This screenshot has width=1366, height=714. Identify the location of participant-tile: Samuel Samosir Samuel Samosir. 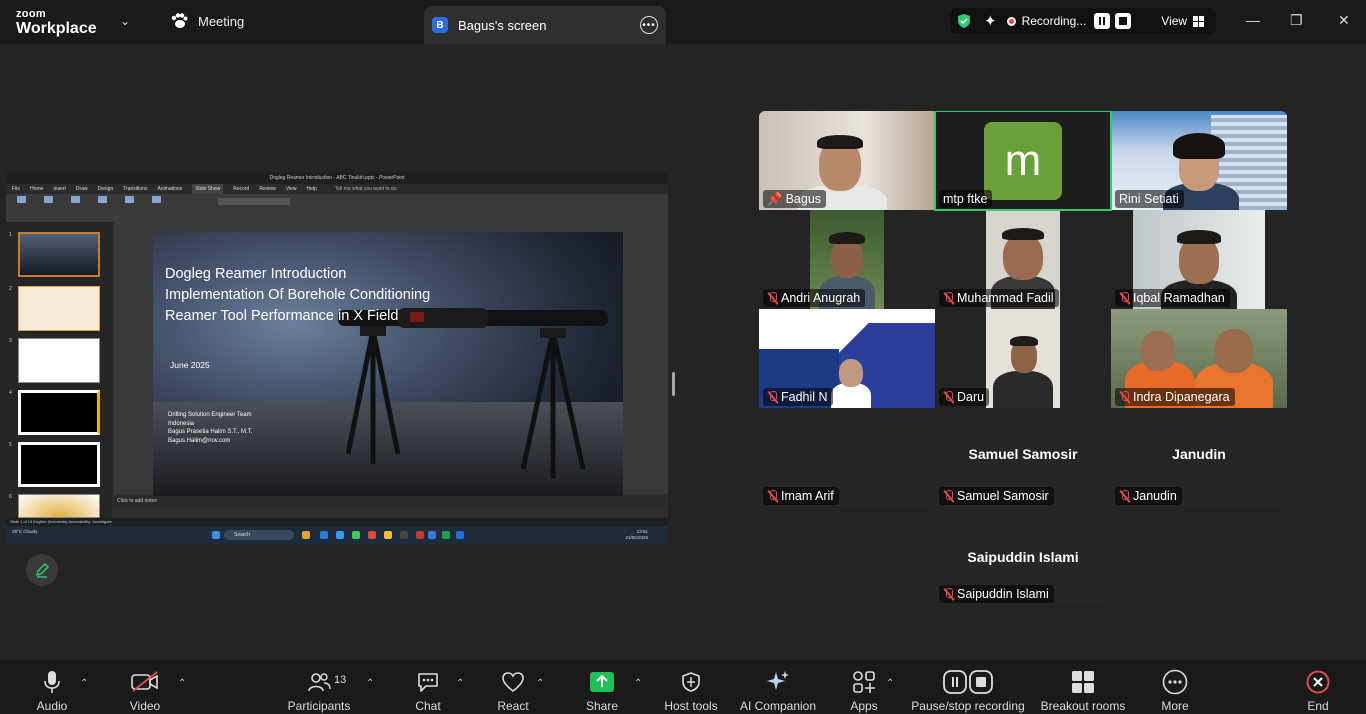
(1023, 457).